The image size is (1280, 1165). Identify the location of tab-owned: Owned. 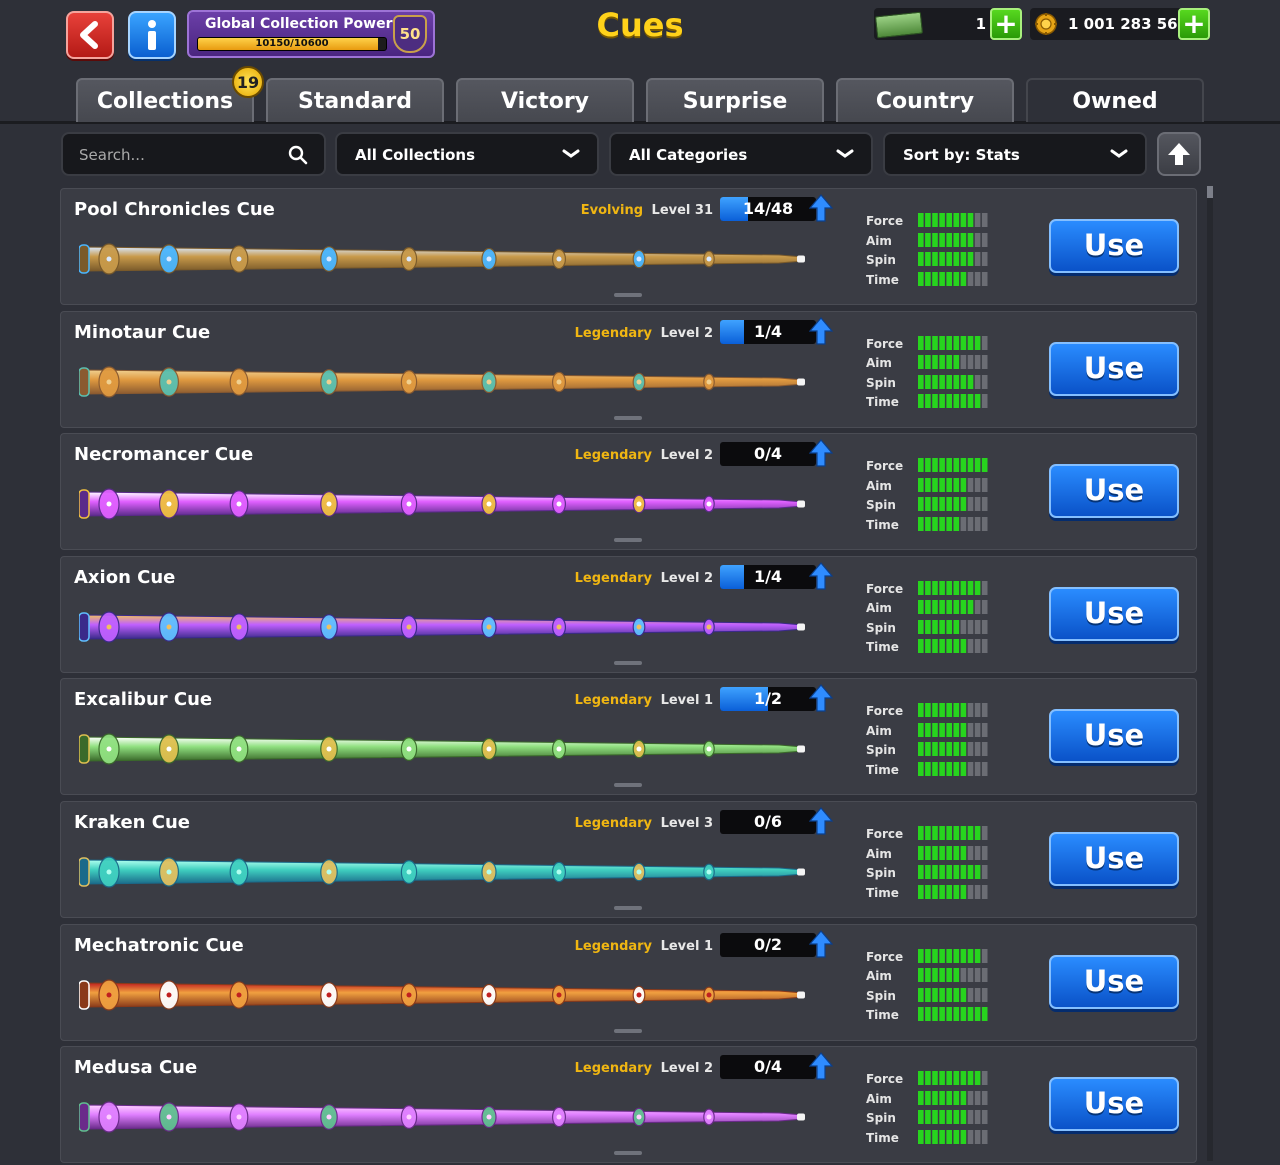
(1115, 100).